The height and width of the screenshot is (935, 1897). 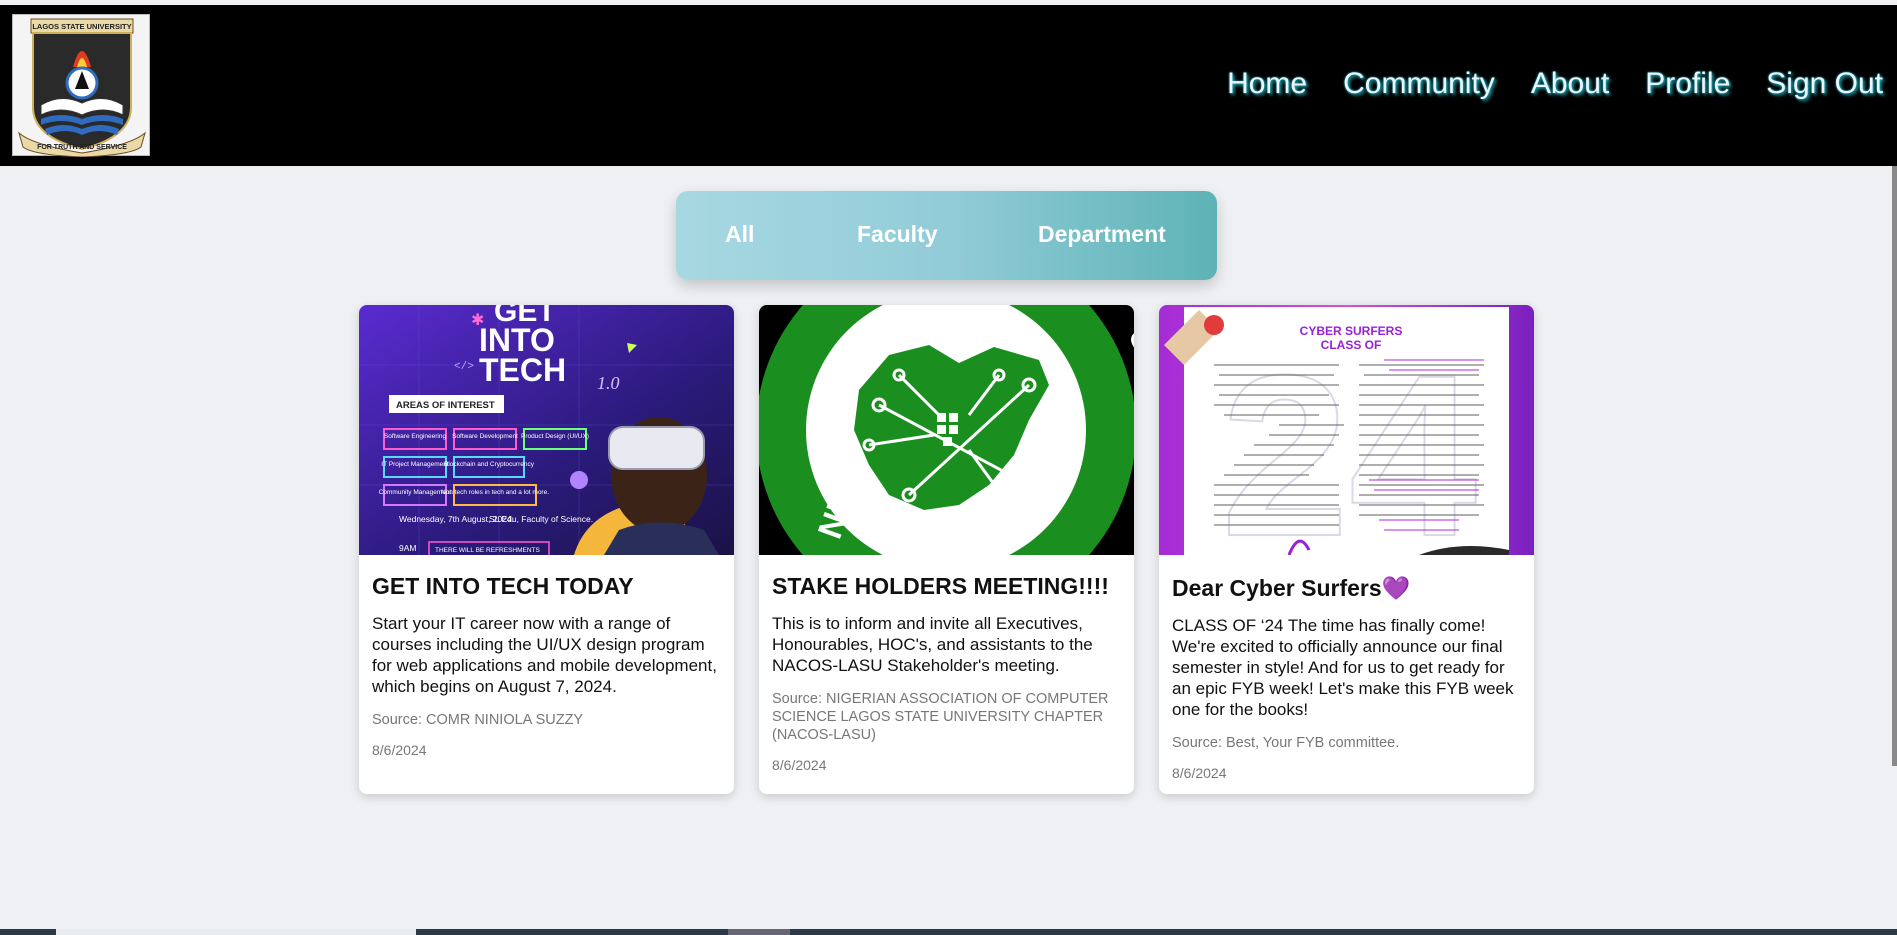 I want to click on filter-all: All, so click(x=739, y=234).